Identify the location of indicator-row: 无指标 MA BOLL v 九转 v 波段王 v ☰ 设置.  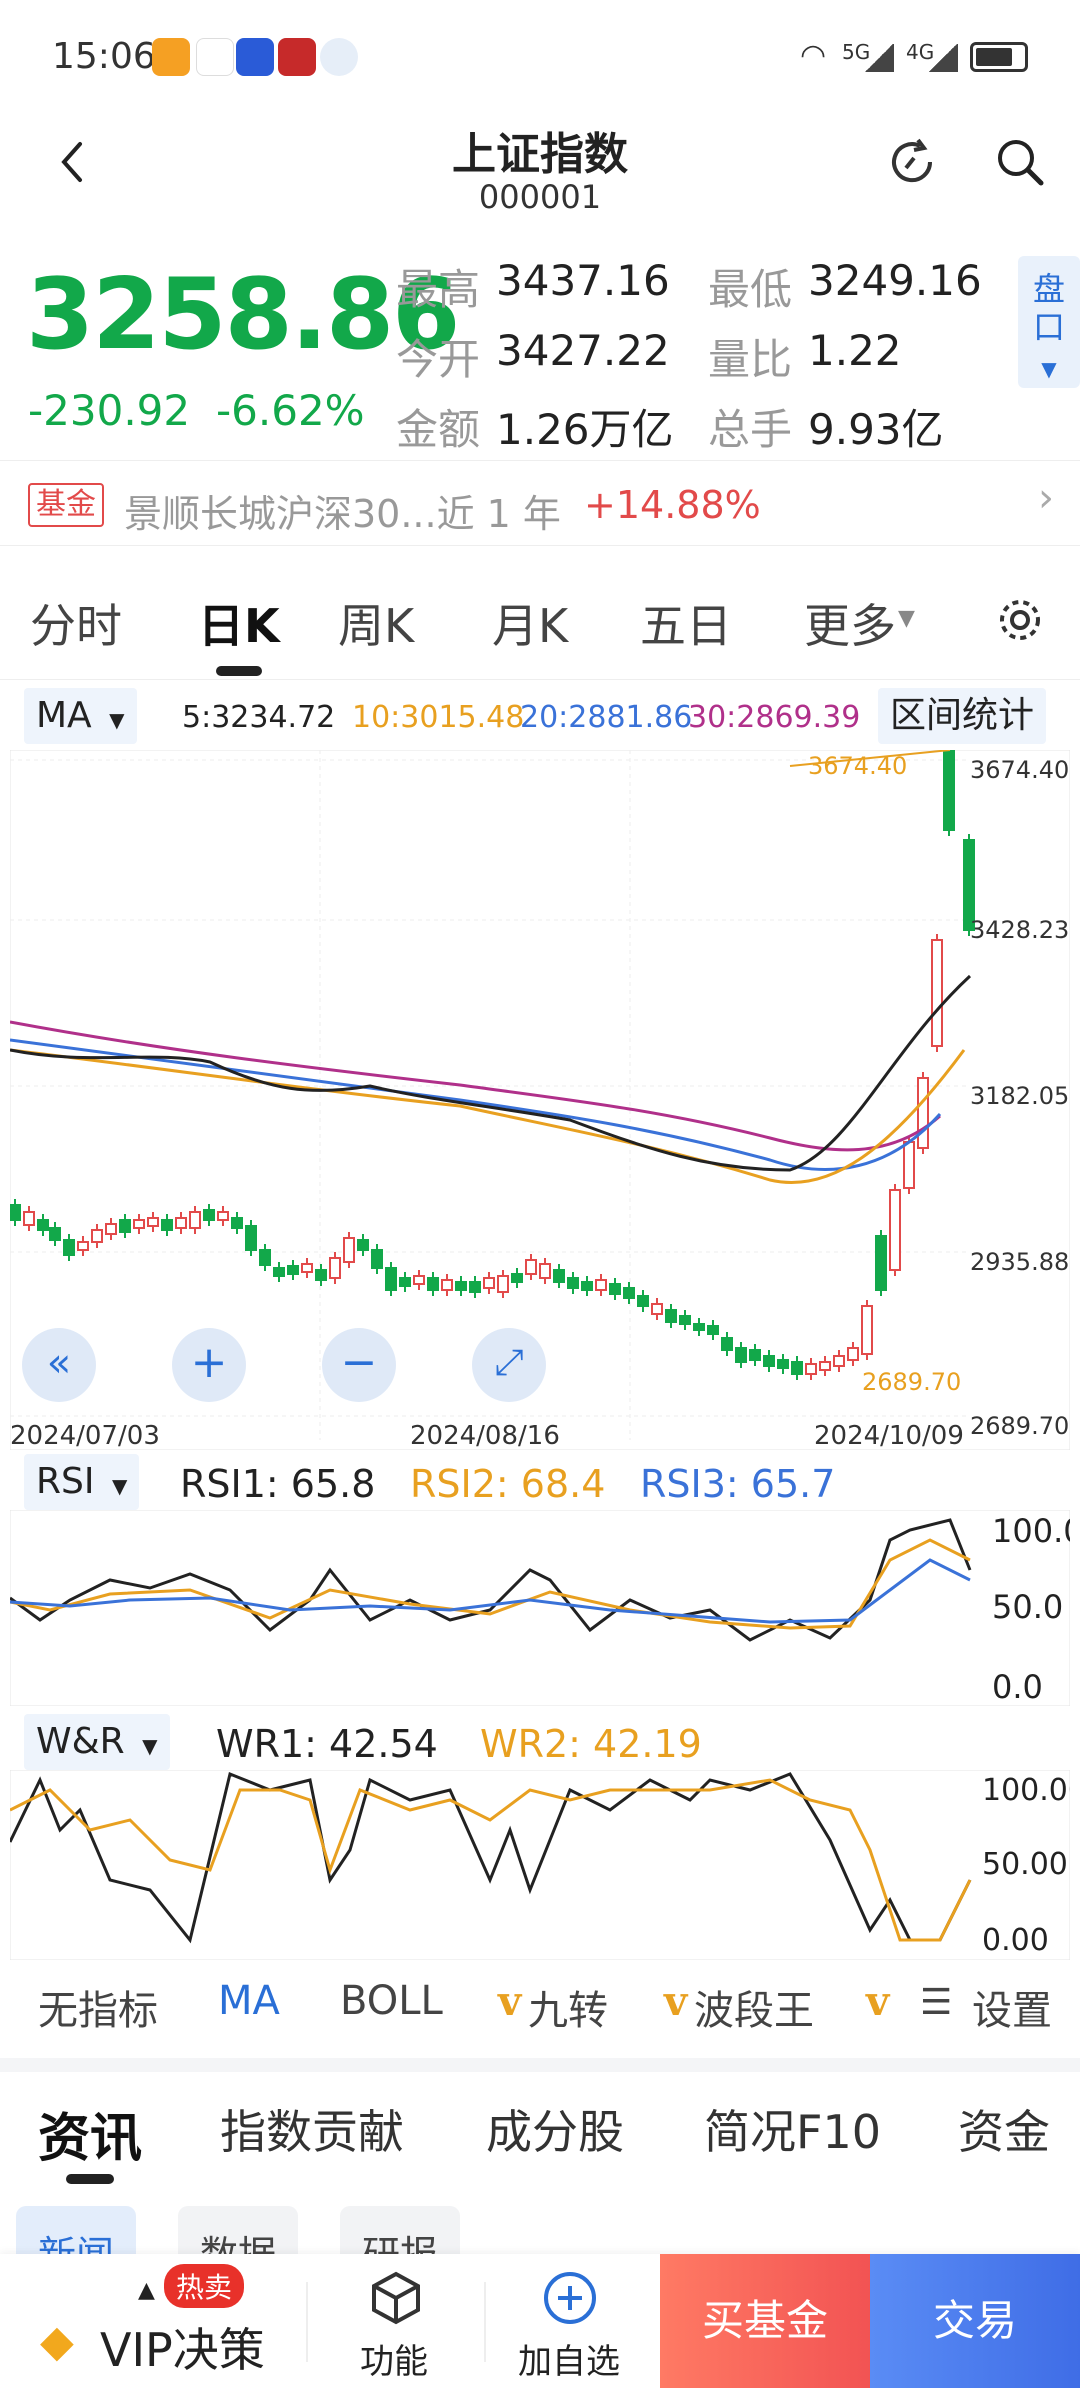
(540, 2004).